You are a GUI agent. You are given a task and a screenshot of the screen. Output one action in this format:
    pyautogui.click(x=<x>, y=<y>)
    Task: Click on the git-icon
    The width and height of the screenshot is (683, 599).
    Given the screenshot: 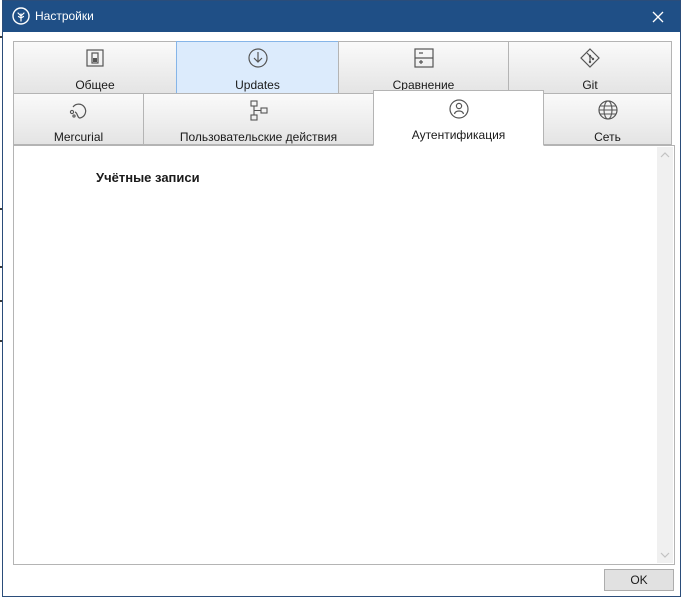 What is the action you would take?
    pyautogui.click(x=590, y=58)
    